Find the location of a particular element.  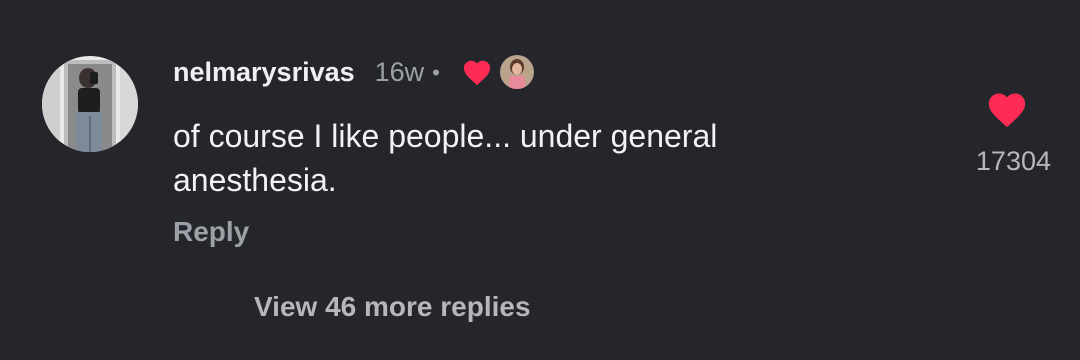

like-heart-icon is located at coordinates (1007, 109).